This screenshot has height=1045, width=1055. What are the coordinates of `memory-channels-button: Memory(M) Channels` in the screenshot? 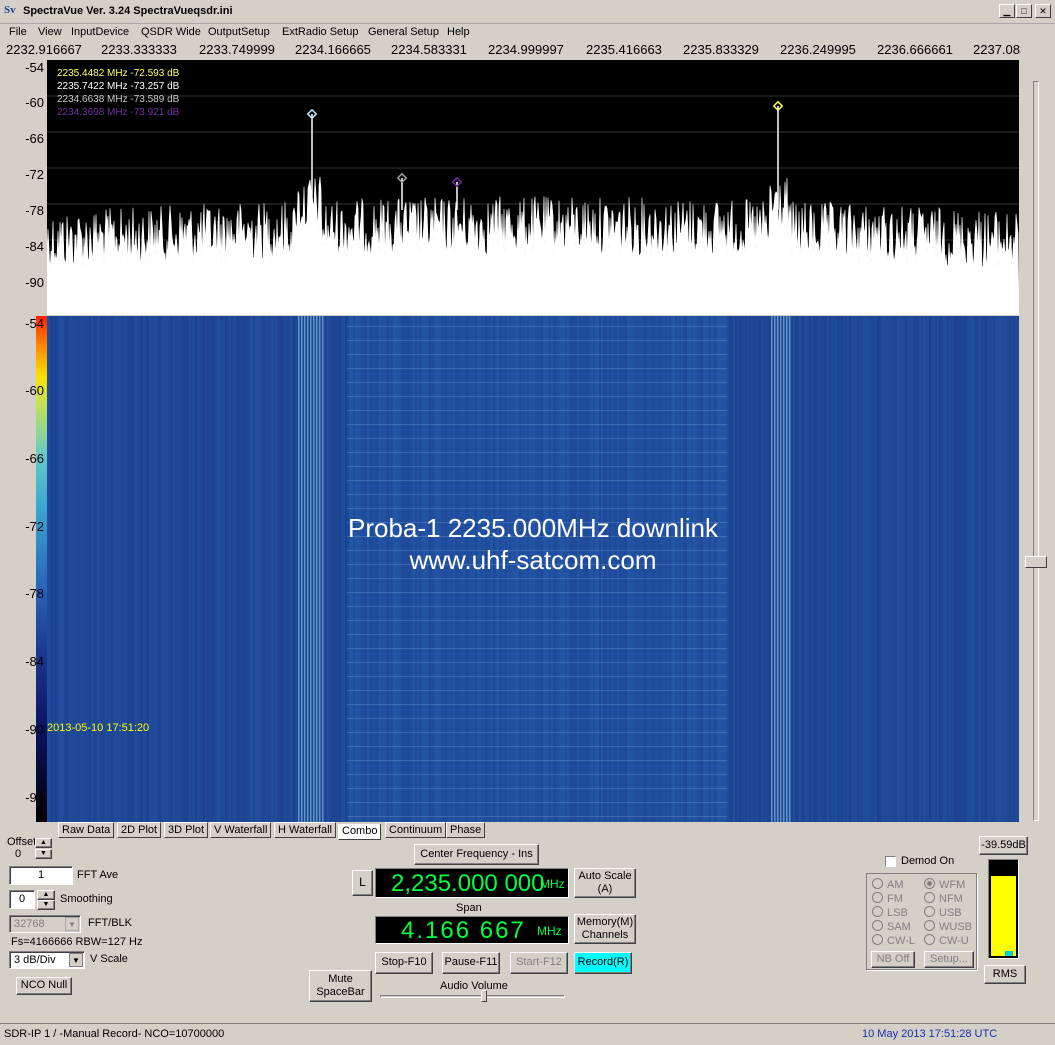 It's located at (605, 929).